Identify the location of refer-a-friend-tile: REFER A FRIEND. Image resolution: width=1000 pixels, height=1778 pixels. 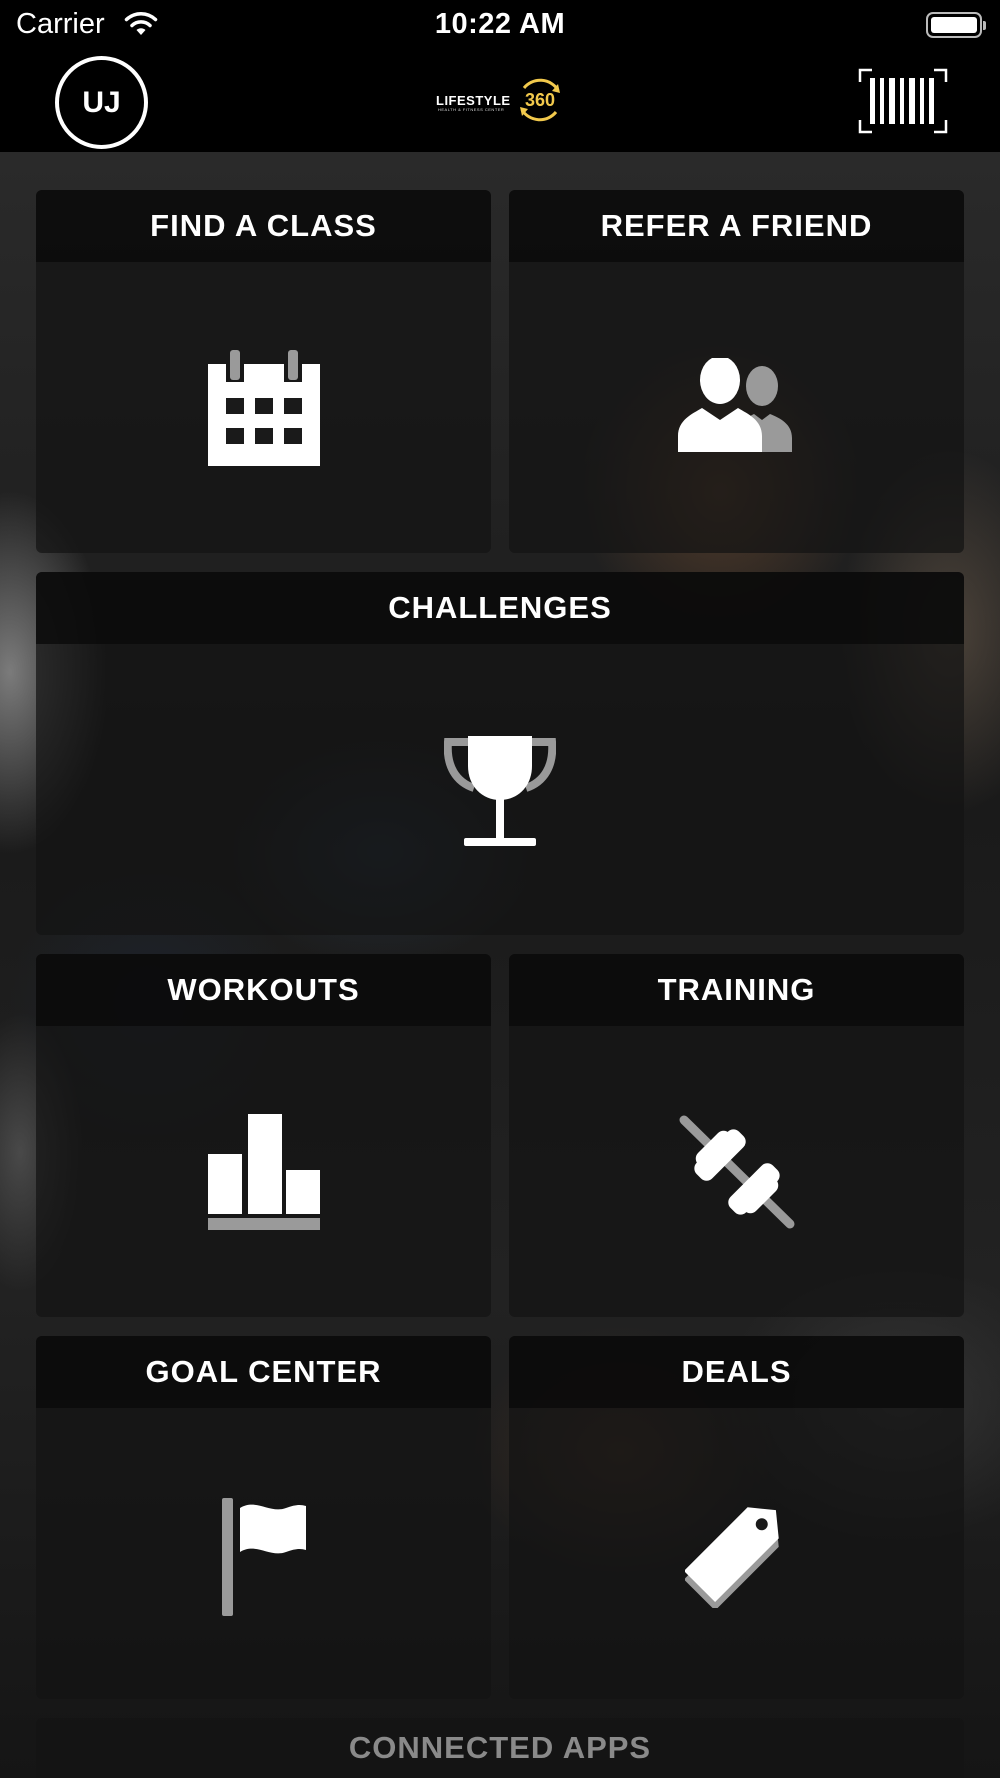
(736, 371).